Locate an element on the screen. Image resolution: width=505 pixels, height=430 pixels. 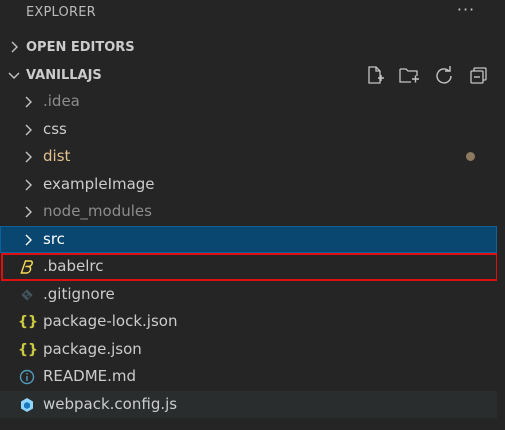
refresh-icon is located at coordinates (444, 75).